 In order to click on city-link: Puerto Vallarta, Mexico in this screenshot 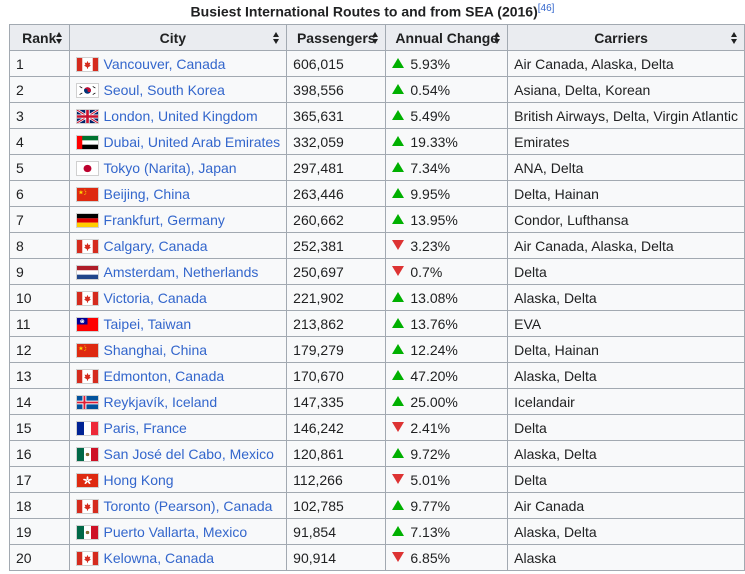, I will do `click(176, 532)`.